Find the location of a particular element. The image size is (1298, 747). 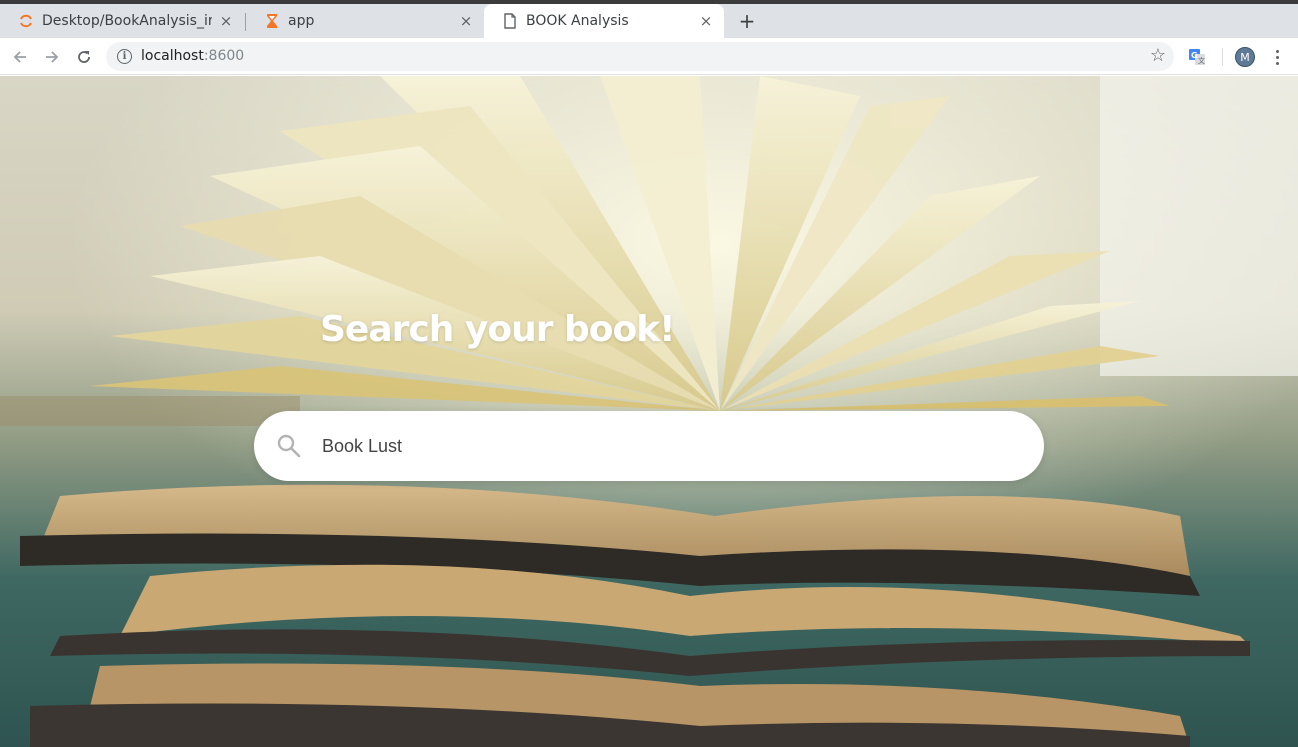

tab-title: Desktop/BookAnalysis_in is located at coordinates (127, 21).